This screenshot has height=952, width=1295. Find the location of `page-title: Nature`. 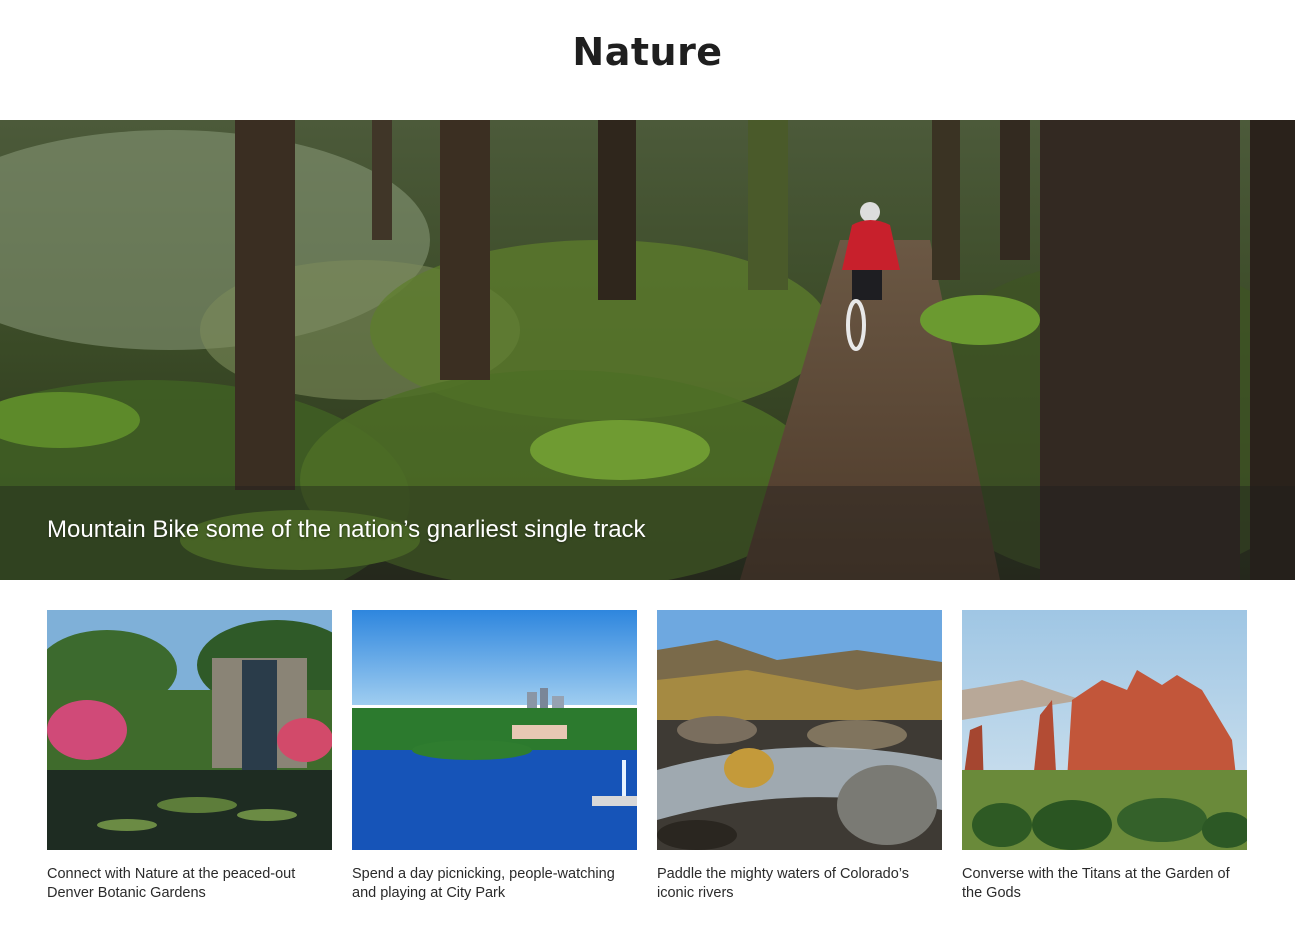

page-title: Nature is located at coordinates (647, 52).